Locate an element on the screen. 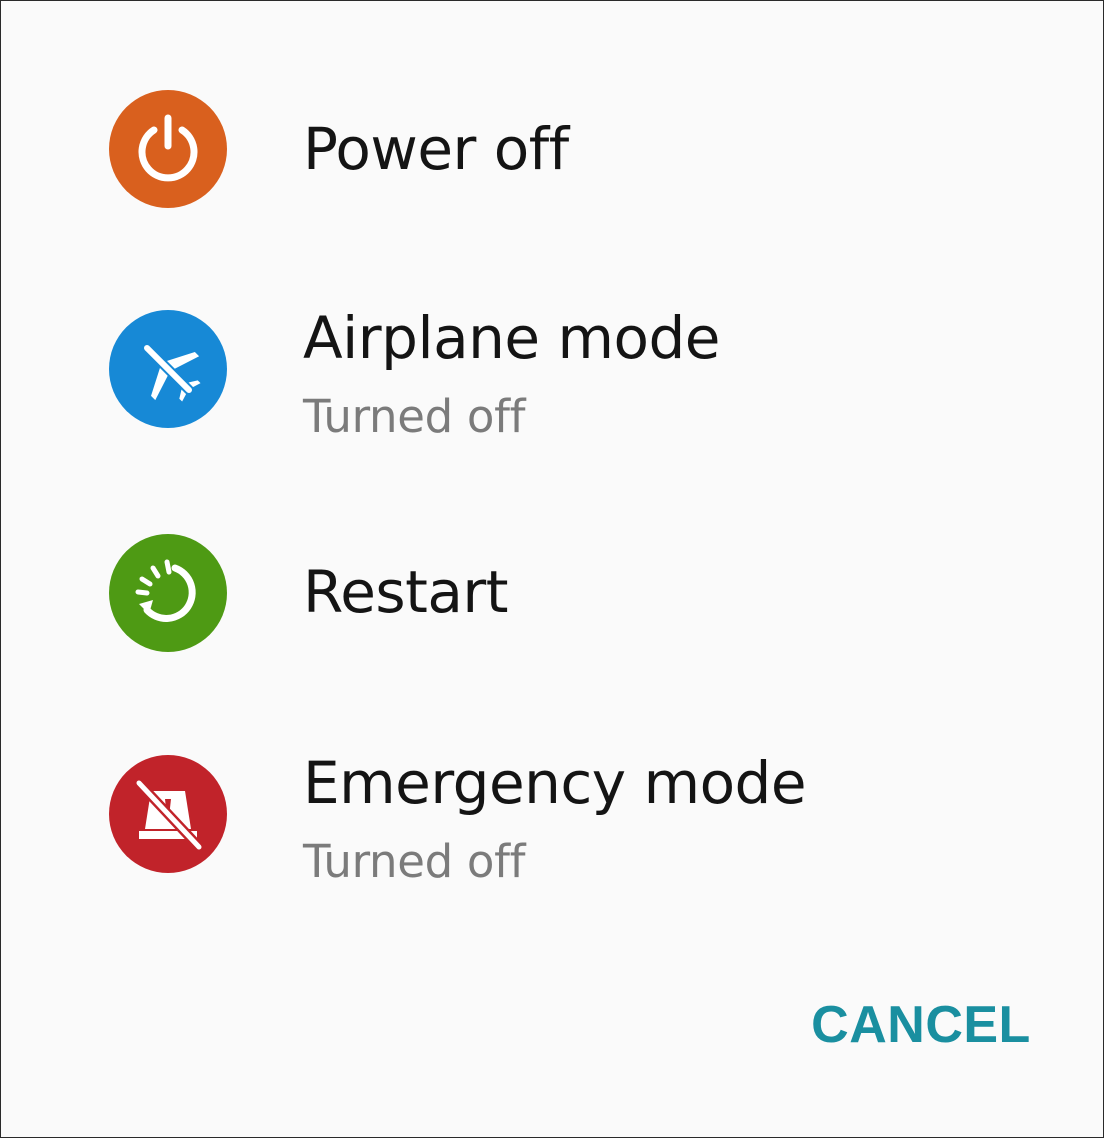 Image resolution: width=1106 pixels, height=1140 pixels. power-off-option: Power off is located at coordinates (551, 156).